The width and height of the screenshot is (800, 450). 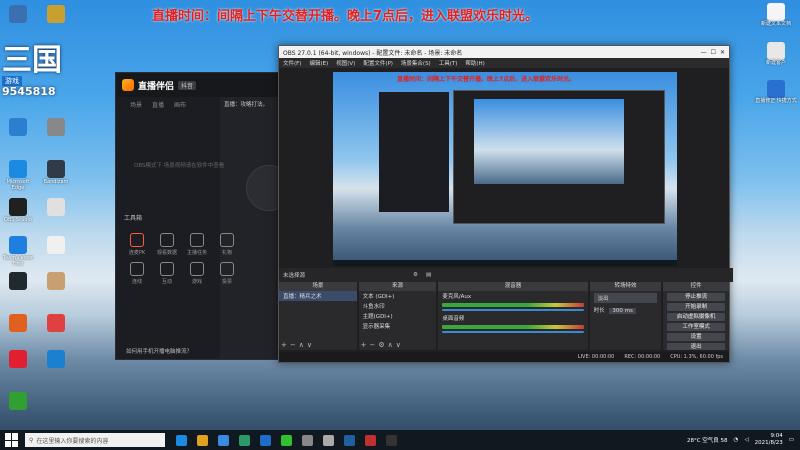 What do you see at coordinates (12, 440) in the screenshot?
I see `windows-start-icon` at bounding box center [12, 440].